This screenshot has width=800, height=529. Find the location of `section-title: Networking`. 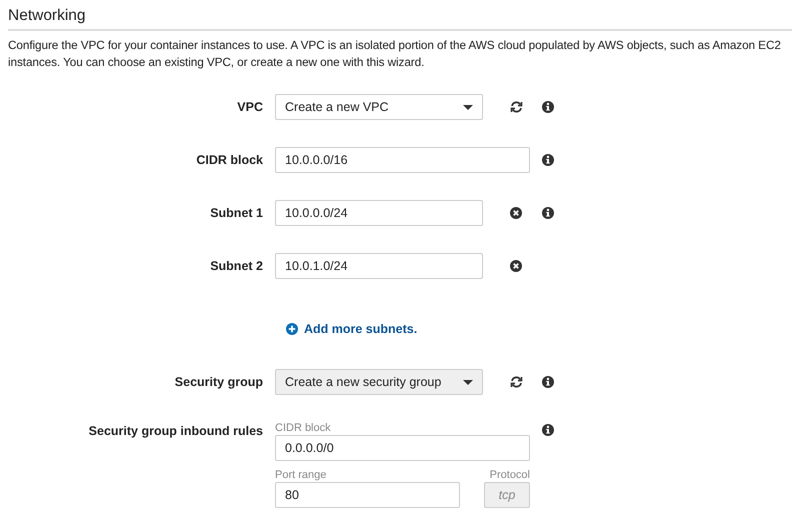

section-title: Networking is located at coordinates (400, 15).